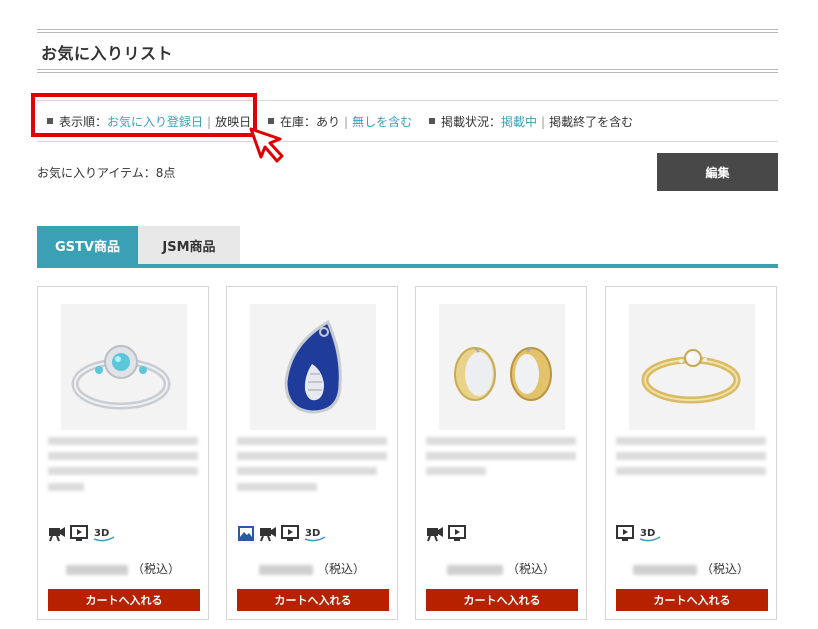 This screenshot has width=818, height=629. Describe the element at coordinates (407, 266) in the screenshot. I see `tab-underline` at that location.